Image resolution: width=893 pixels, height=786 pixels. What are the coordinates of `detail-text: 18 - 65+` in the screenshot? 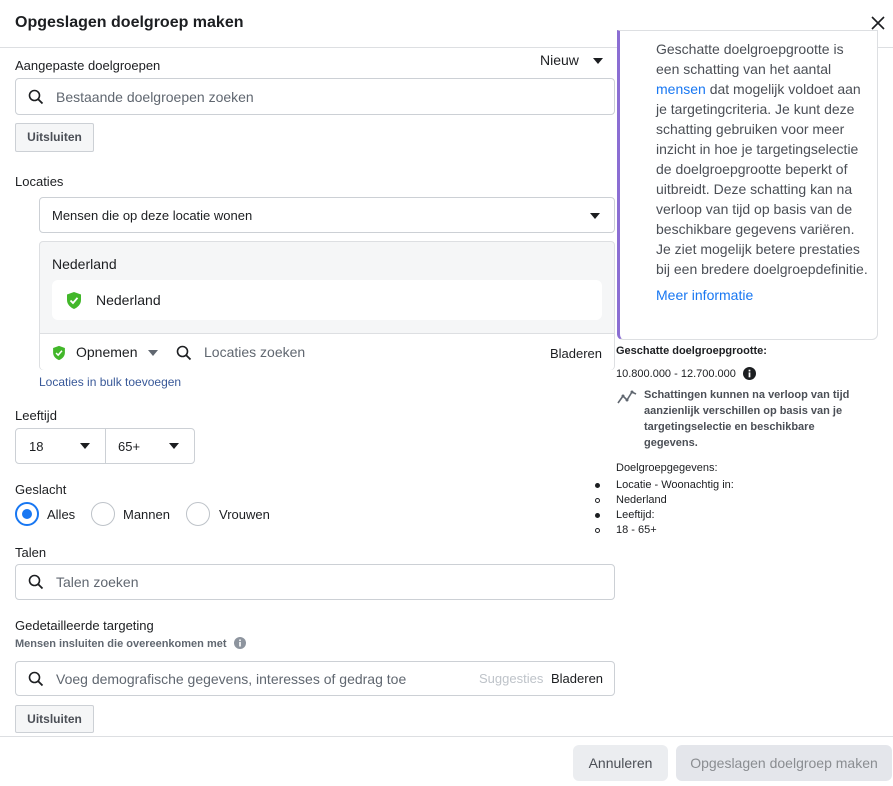 It's located at (636, 530).